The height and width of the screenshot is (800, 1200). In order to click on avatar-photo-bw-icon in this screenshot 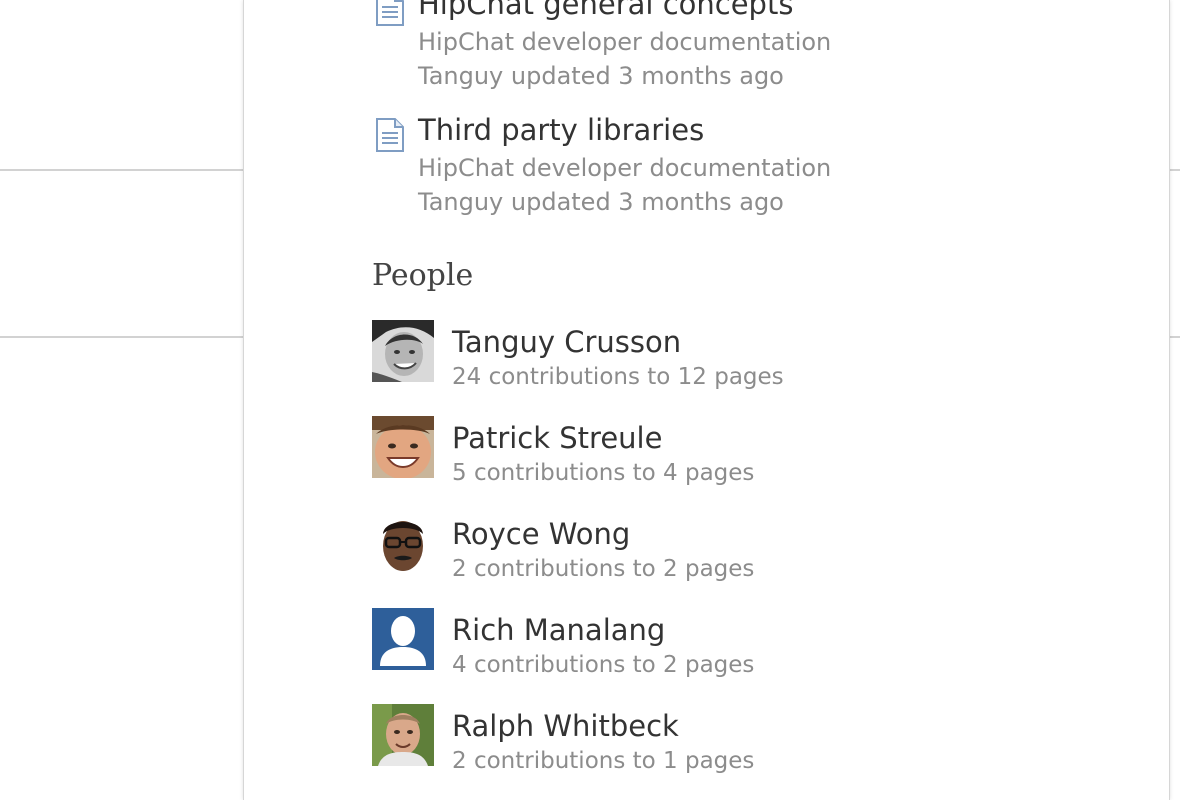, I will do `click(403, 351)`.